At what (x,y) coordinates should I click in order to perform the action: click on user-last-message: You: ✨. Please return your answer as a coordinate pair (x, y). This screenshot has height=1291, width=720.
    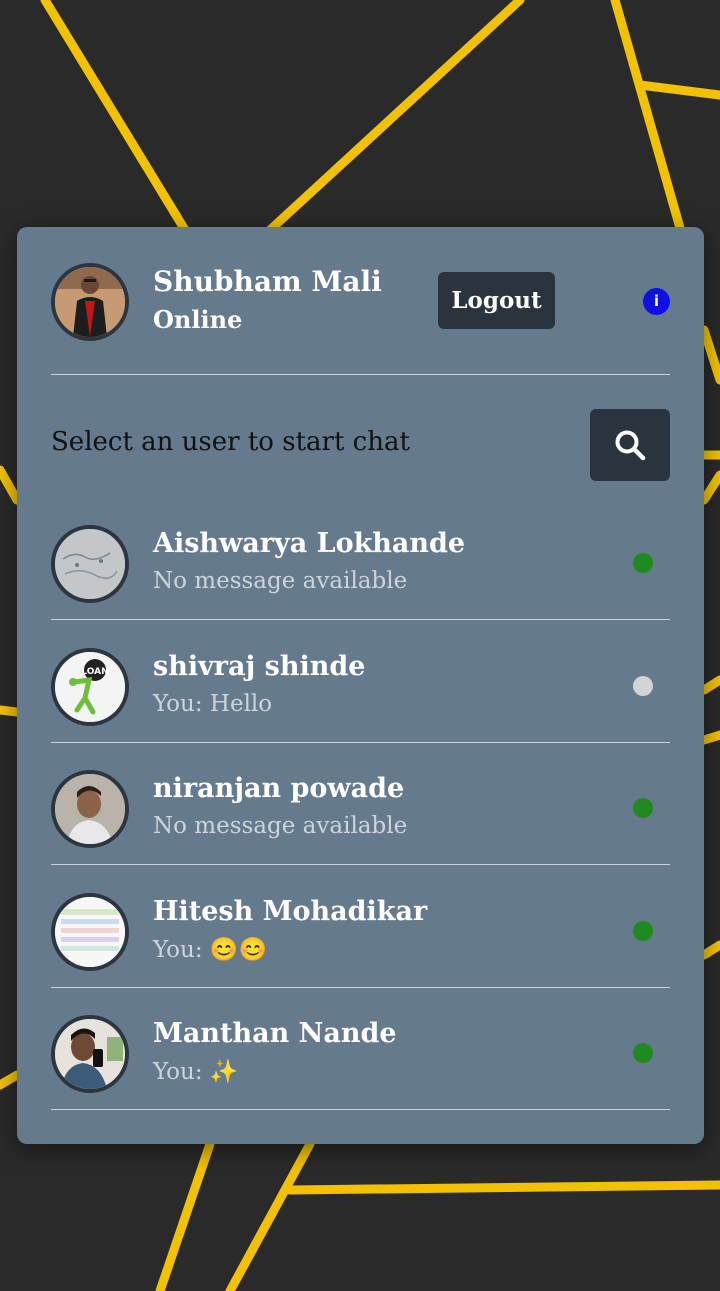
    Looking at the image, I should click on (196, 1072).